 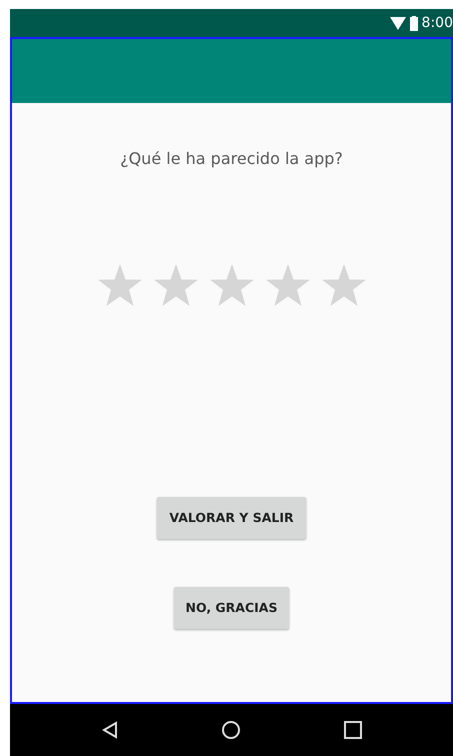 I want to click on clock: 8:00, so click(x=437, y=23).